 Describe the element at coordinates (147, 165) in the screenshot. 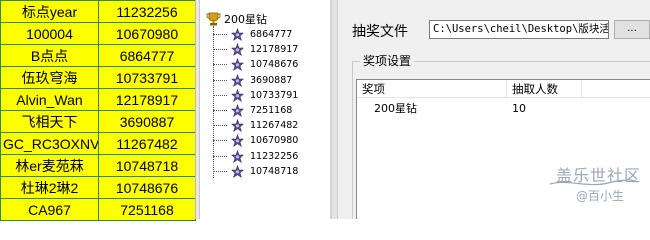

I see `cell-user-id: 10748718` at that location.